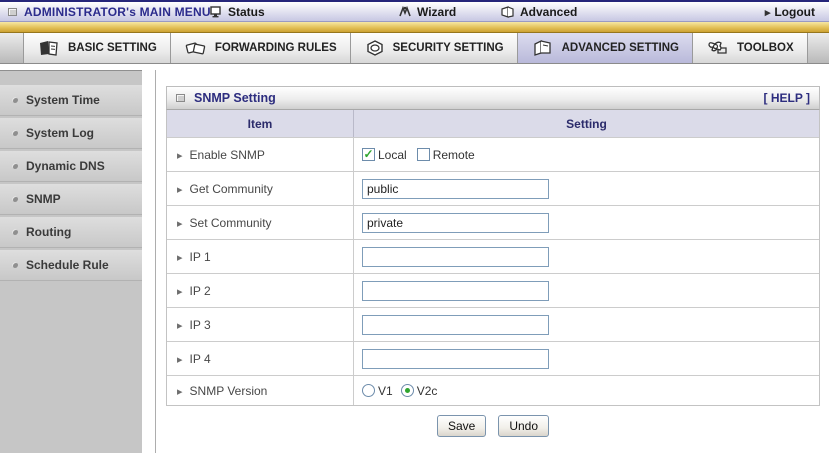 This screenshot has height=454, width=829. I want to click on table-row: Get Community, so click(493, 188).